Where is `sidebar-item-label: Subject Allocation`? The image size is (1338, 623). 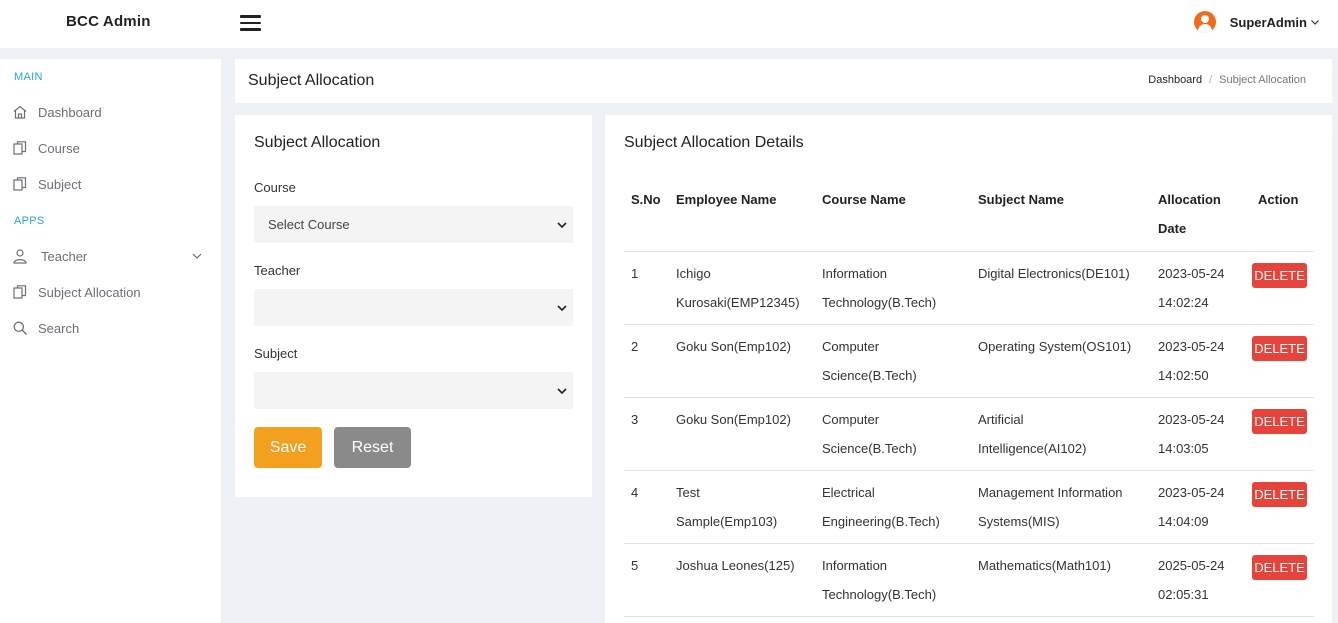 sidebar-item-label: Subject Allocation is located at coordinates (89, 292).